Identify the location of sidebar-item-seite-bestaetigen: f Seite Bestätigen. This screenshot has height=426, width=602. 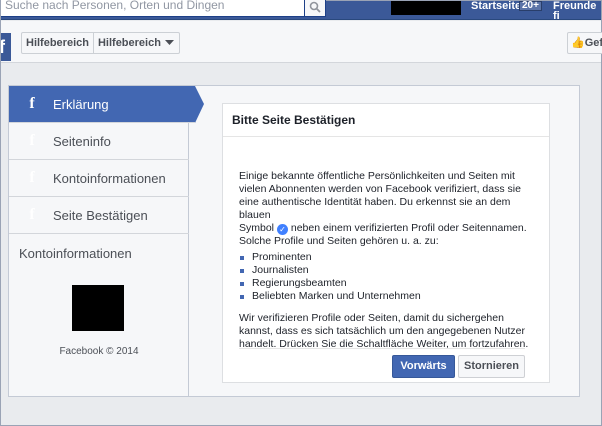
(99, 215).